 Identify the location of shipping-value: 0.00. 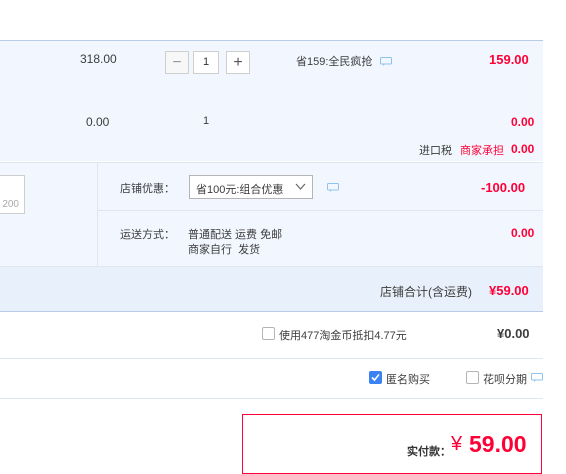
(523, 233).